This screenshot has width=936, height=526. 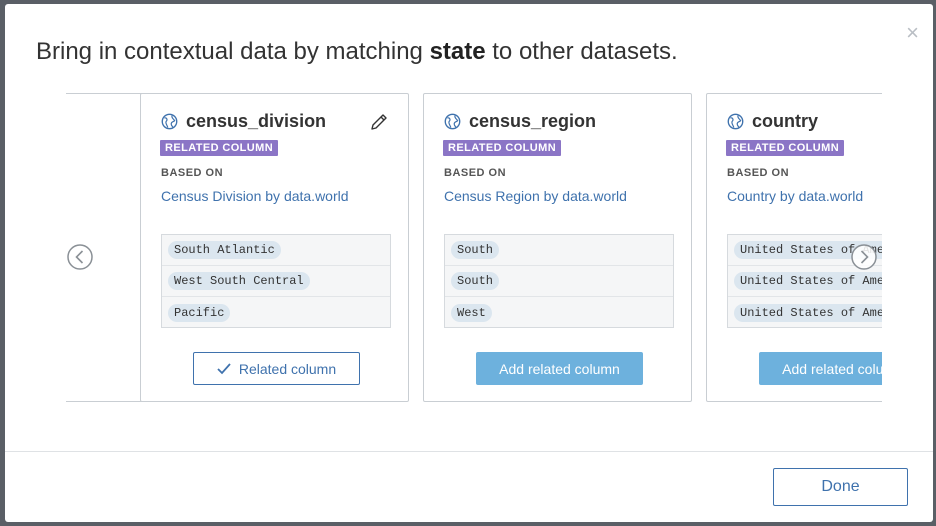 I want to click on sample-row: South Atlantic, so click(x=276, y=250).